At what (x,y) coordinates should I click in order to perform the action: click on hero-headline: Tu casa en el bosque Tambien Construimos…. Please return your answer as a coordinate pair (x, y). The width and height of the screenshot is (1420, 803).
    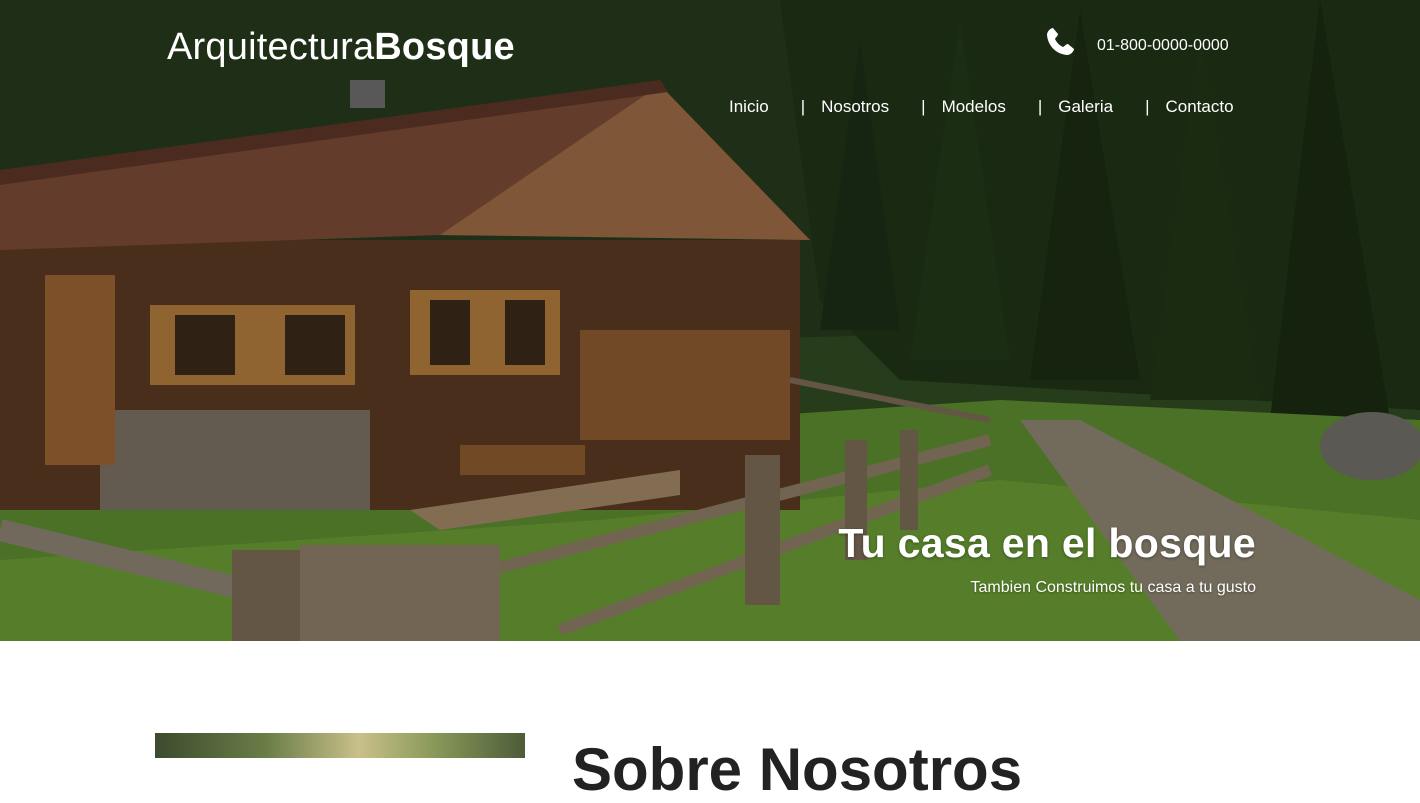
    Looking at the image, I should click on (1047, 558).